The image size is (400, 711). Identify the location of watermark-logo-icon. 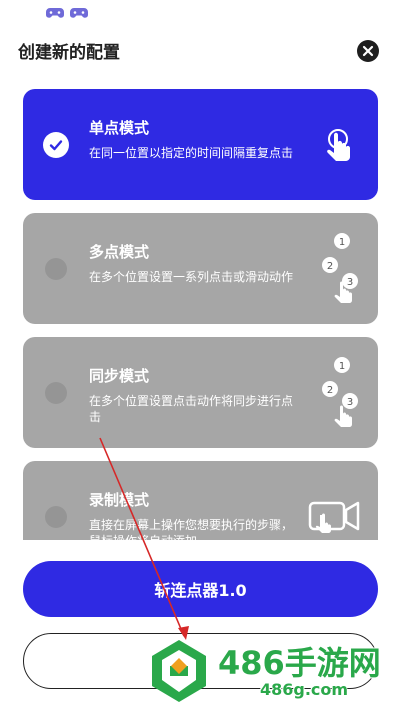
(179, 671).